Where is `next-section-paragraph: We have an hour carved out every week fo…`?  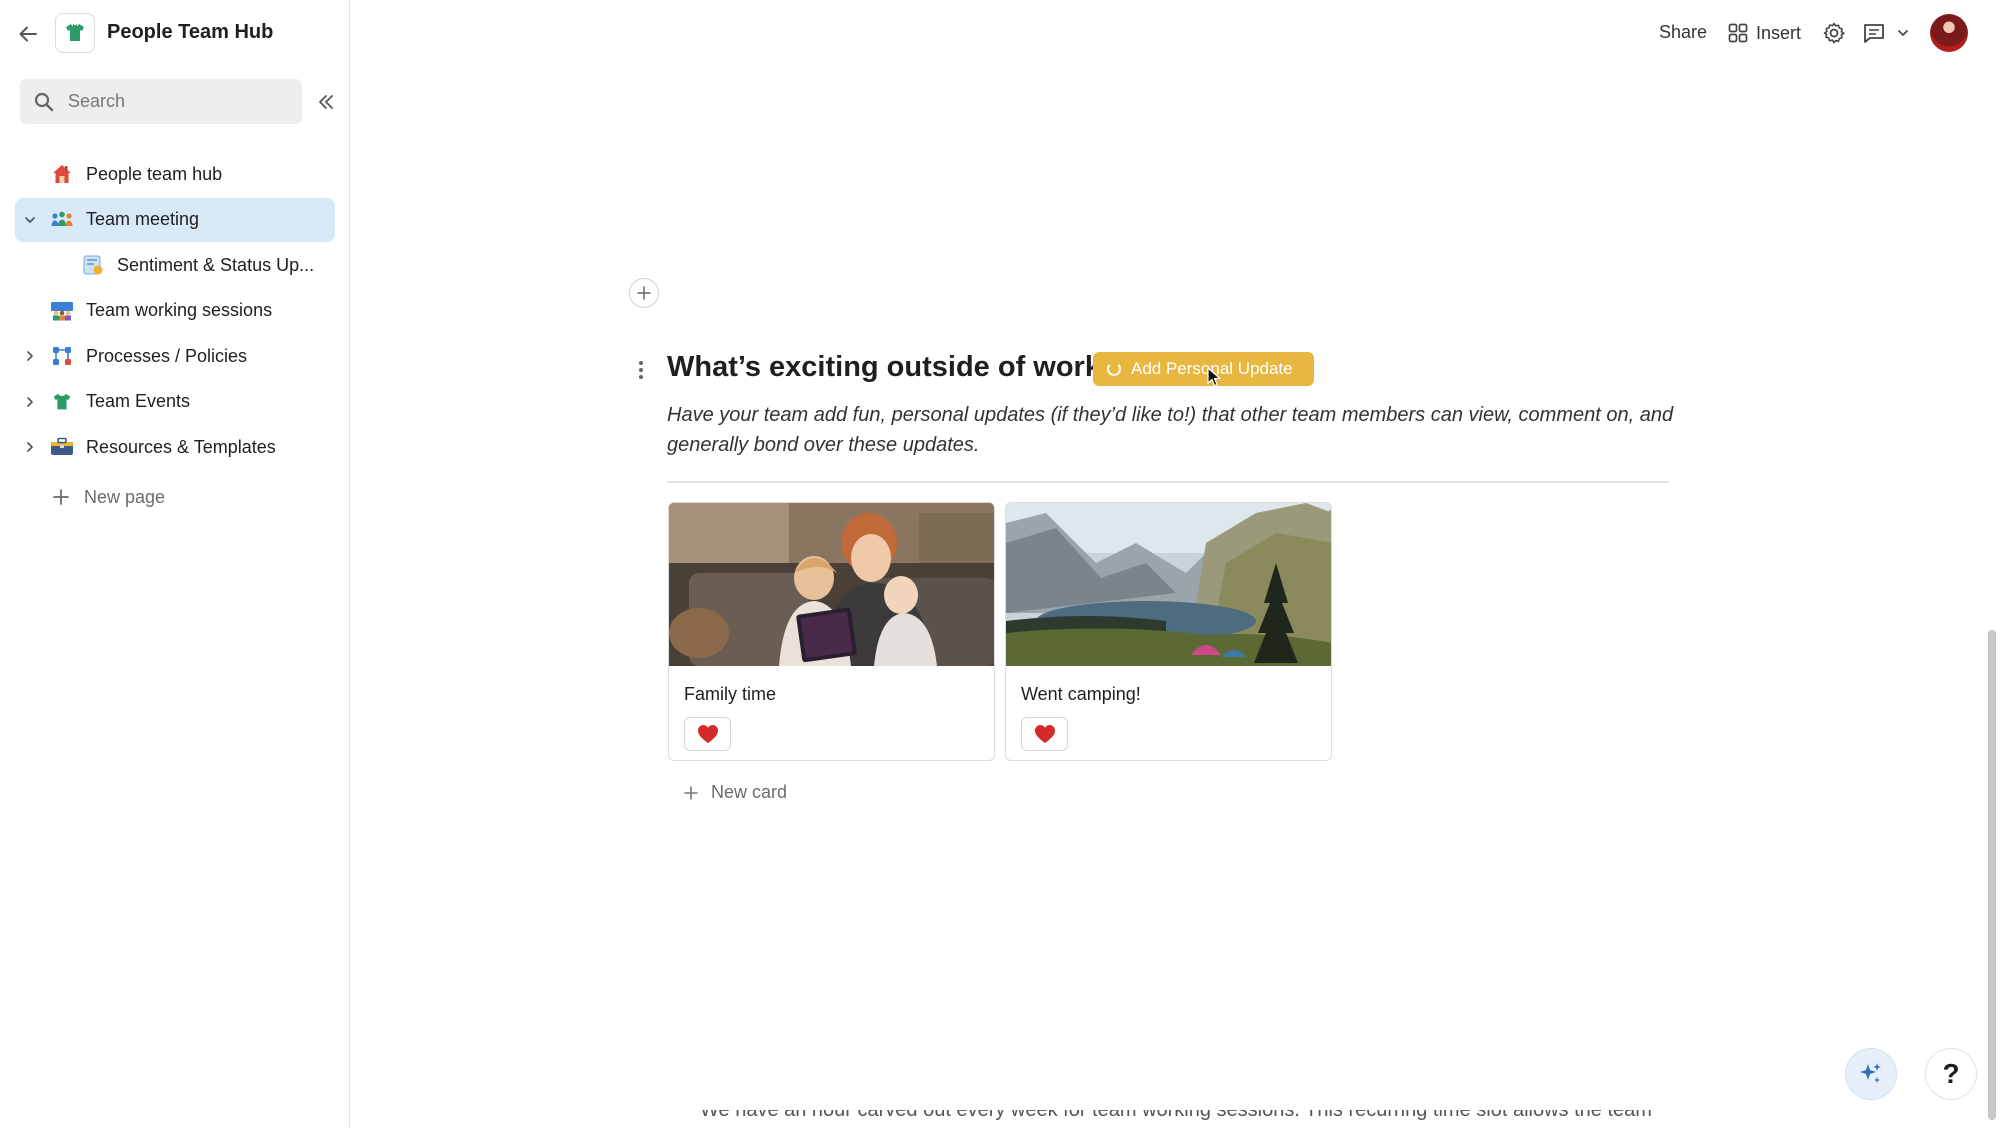 next-section-paragraph: We have an hour carved out every week fo… is located at coordinates (1176, 1115).